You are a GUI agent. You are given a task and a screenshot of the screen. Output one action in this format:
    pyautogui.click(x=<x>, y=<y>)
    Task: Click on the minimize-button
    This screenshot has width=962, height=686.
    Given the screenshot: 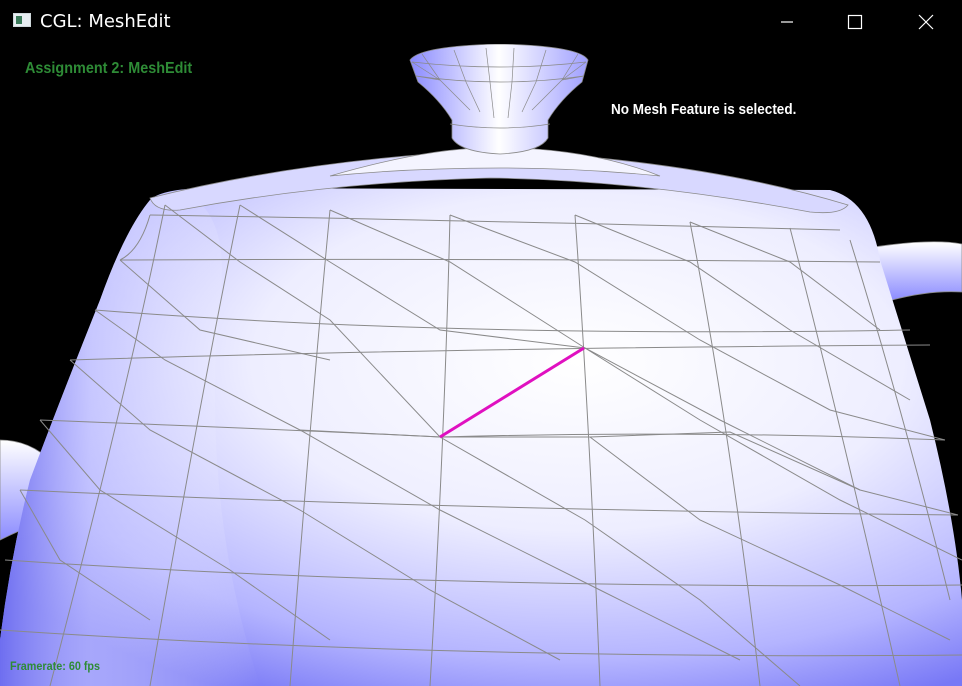 What is the action you would take?
    pyautogui.click(x=787, y=22)
    